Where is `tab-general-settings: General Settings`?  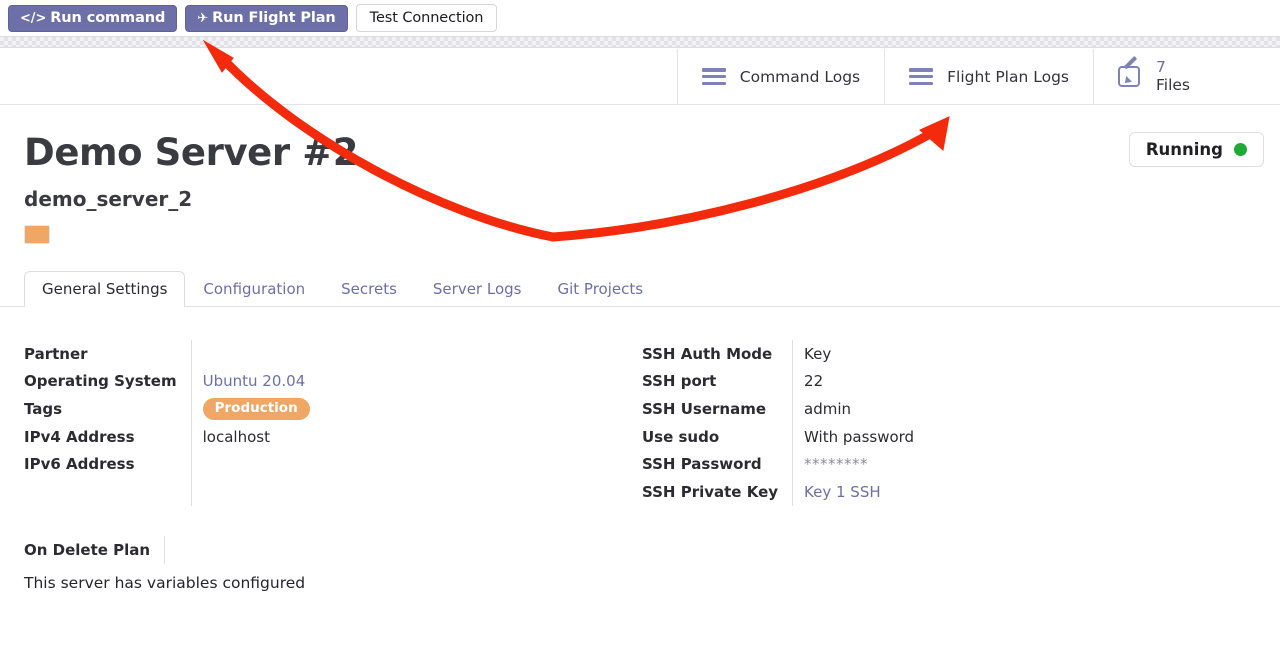
tab-general-settings: General Settings is located at coordinates (105, 289).